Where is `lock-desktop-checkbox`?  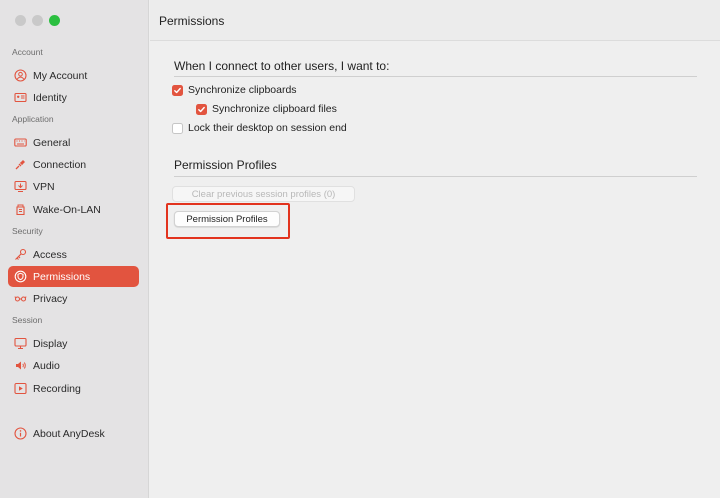
lock-desktop-checkbox is located at coordinates (177, 128).